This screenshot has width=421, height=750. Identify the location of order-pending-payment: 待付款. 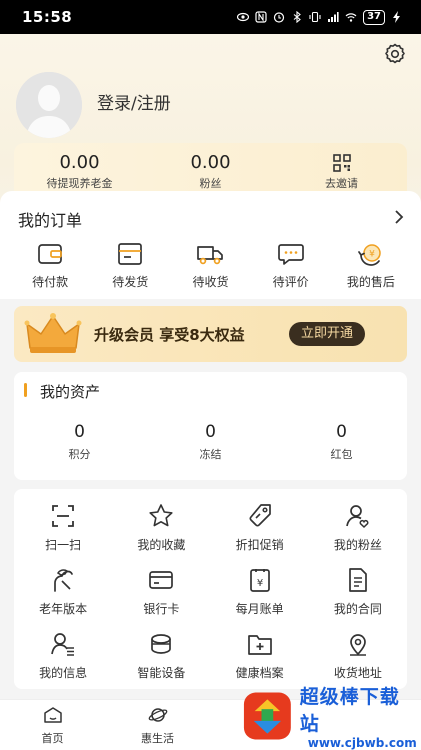
(50, 265).